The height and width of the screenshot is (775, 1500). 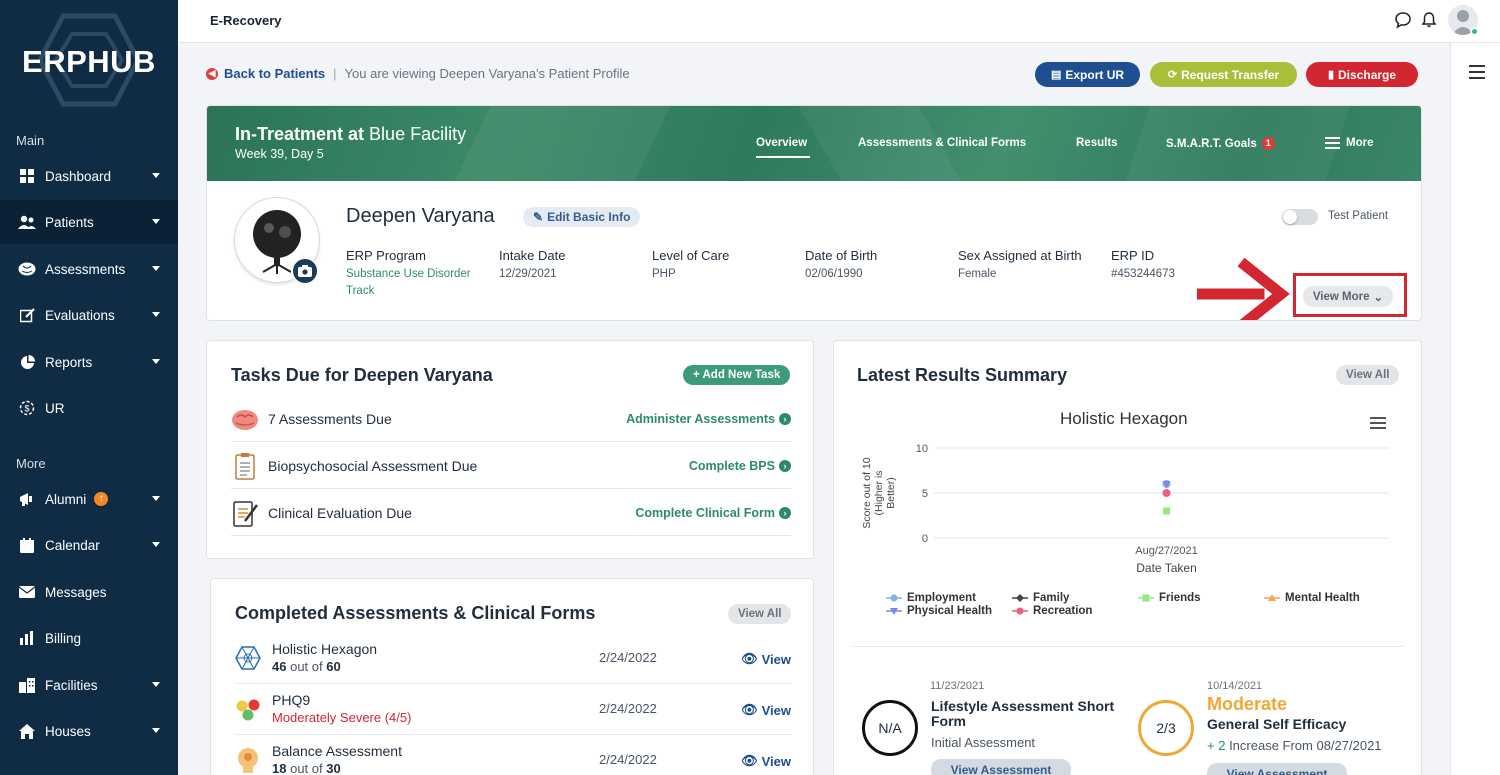 What do you see at coordinates (1040, 598) in the screenshot?
I see `legend-item-family: Family` at bounding box center [1040, 598].